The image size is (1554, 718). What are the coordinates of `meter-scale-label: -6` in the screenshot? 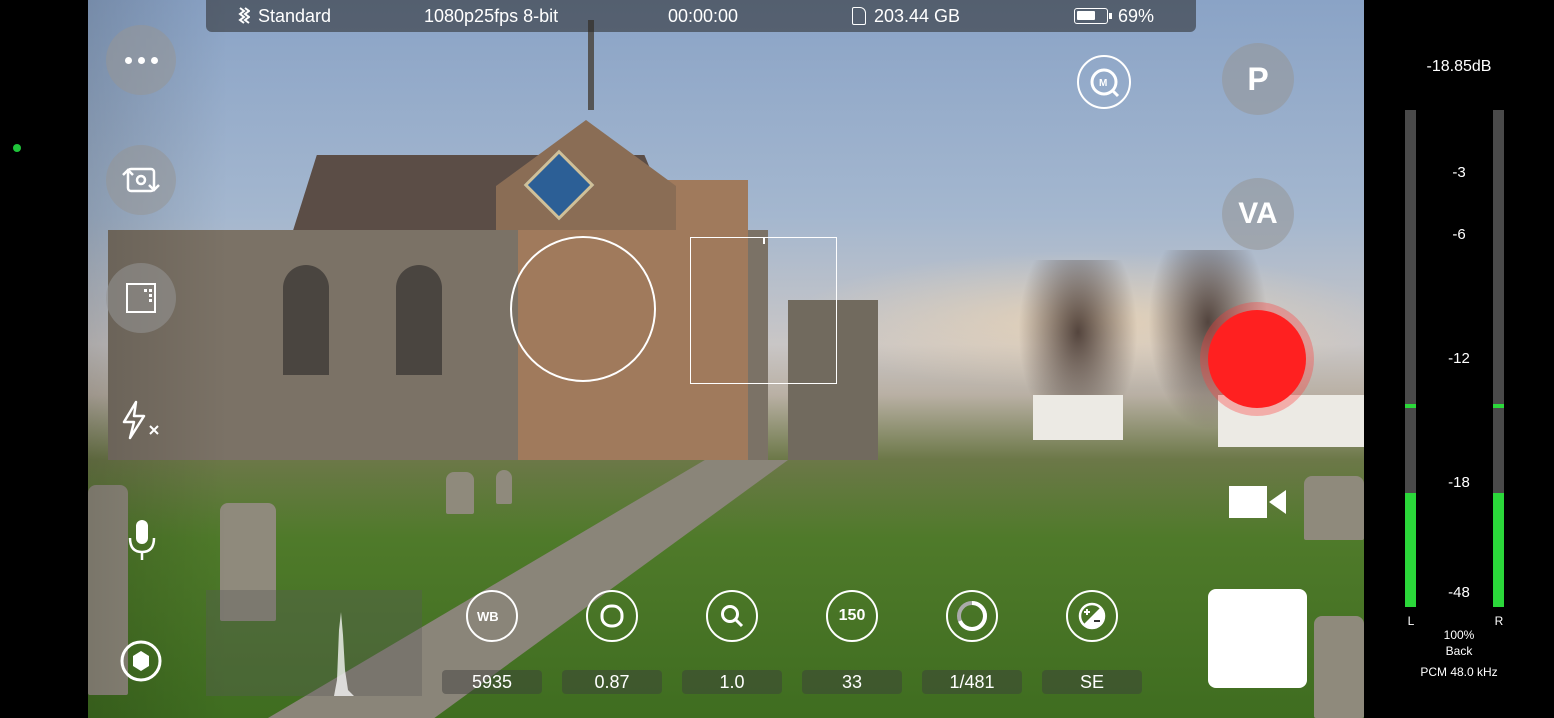 It's located at (1459, 234).